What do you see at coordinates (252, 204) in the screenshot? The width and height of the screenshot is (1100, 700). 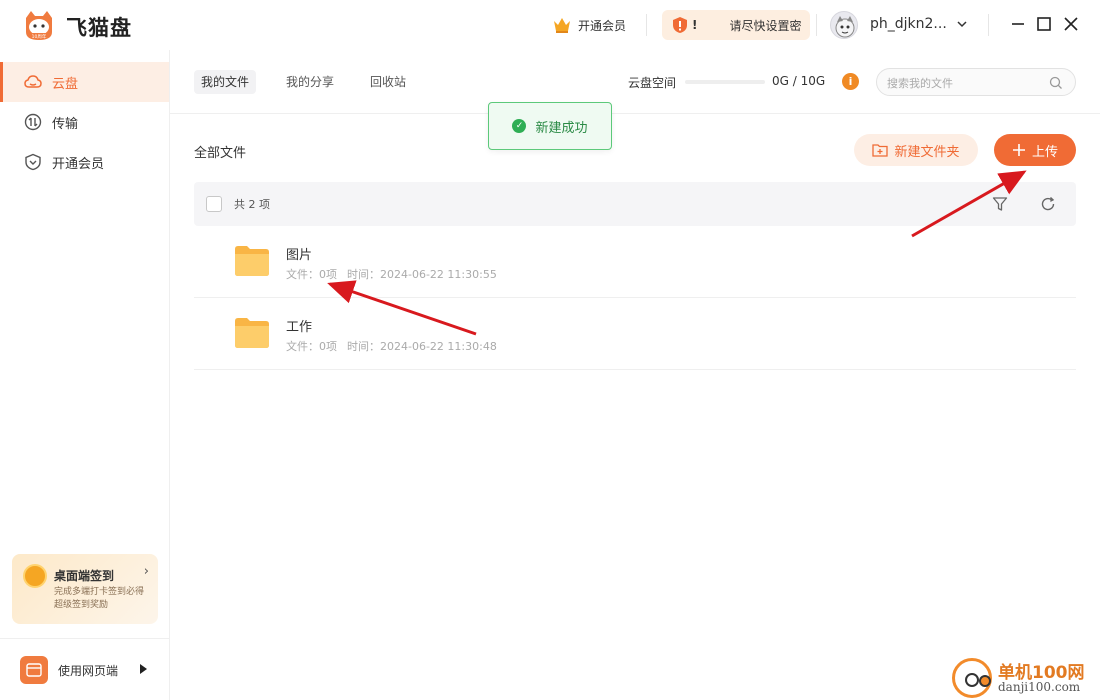 I see `item-count: 共 2 项` at bounding box center [252, 204].